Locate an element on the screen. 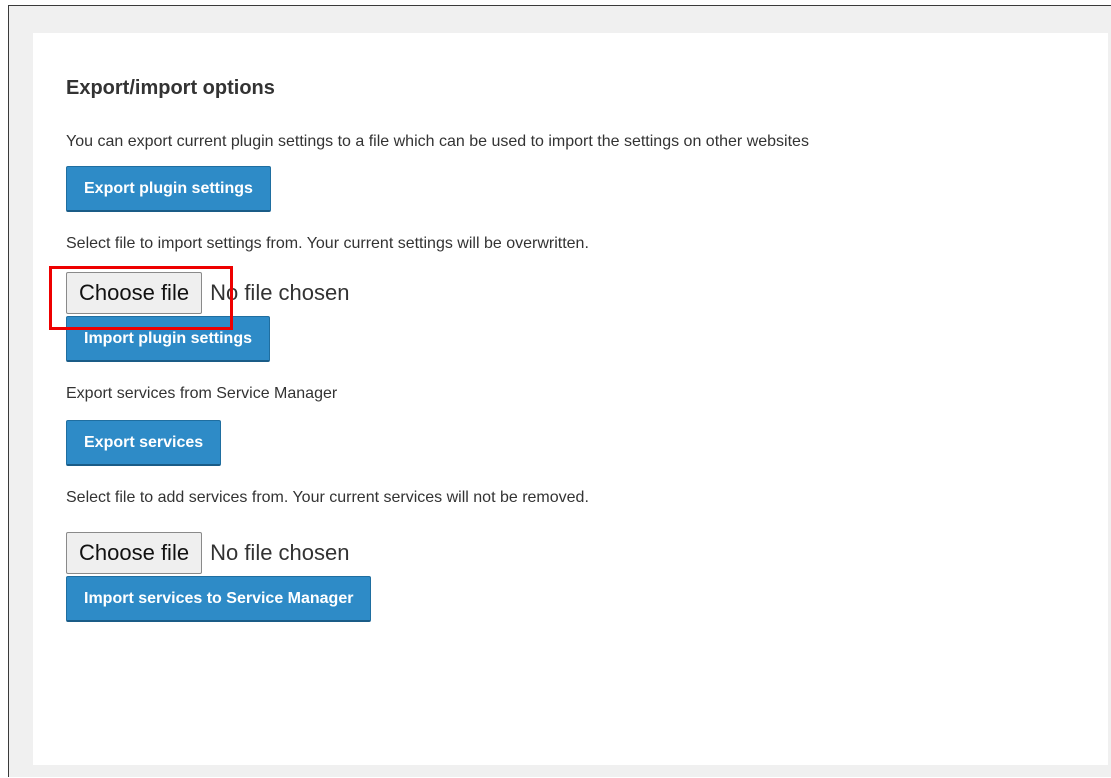 The height and width of the screenshot is (778, 1111). import-services-button: Import services to Service Manager is located at coordinates (219, 599).